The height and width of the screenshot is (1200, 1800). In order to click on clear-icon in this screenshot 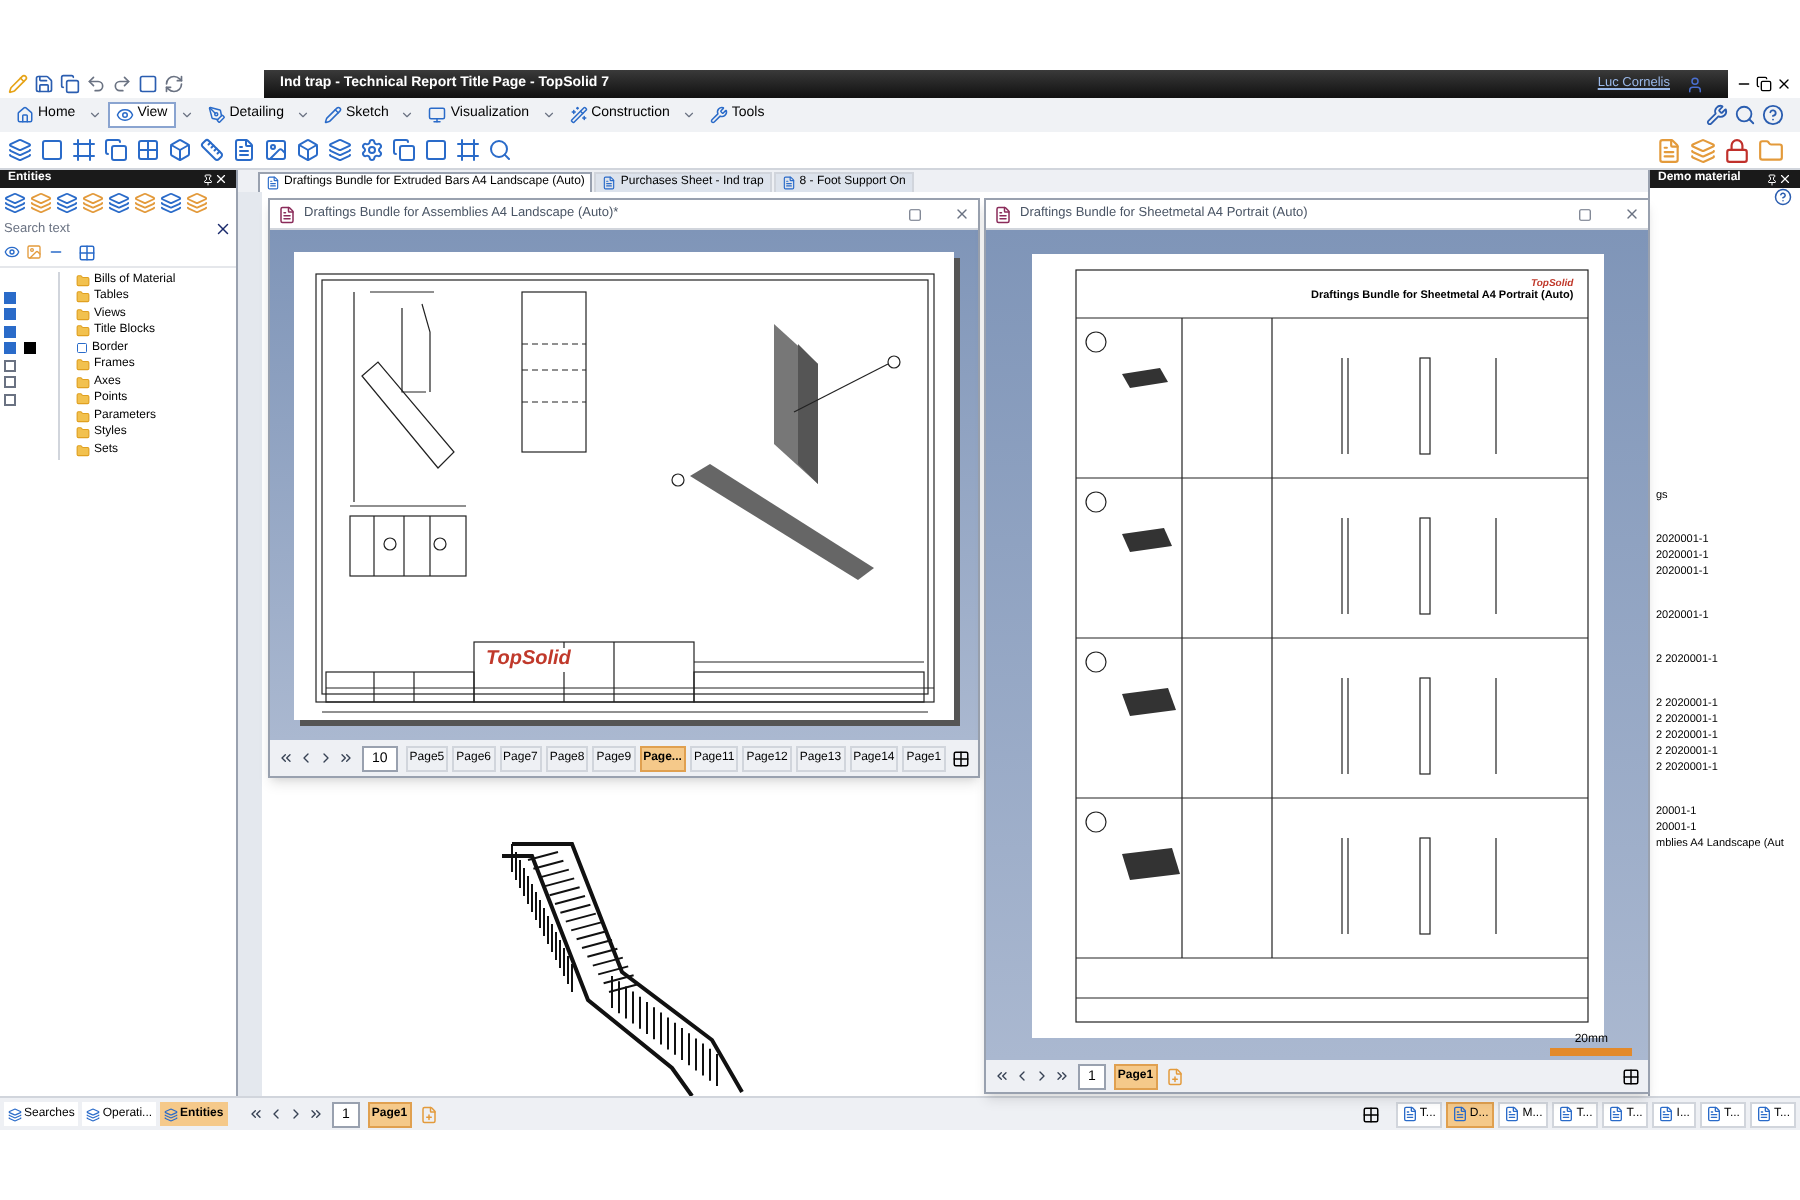, I will do `click(223, 229)`.